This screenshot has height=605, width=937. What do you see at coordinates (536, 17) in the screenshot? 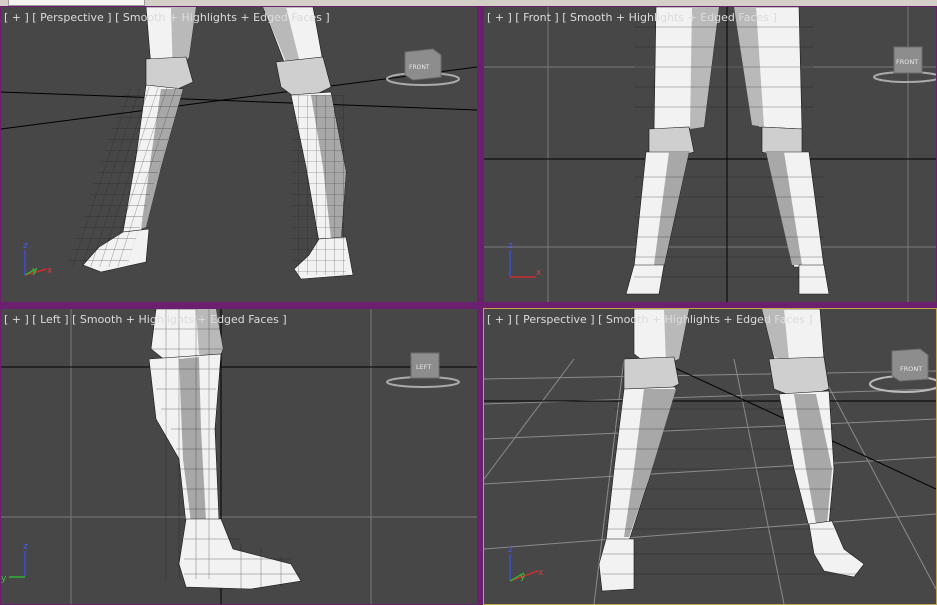
I see `view-type-button: [ Front ]` at bounding box center [536, 17].